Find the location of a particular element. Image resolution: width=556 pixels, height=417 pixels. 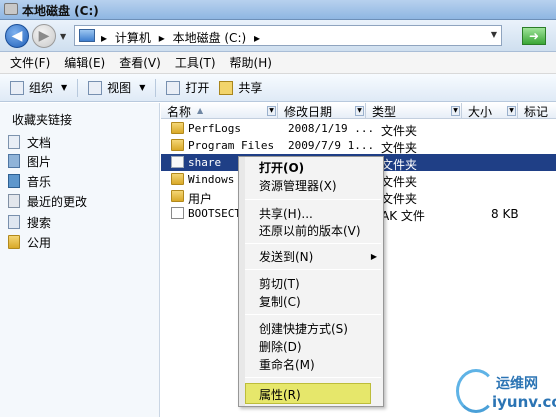

favorite-links-header: 收藏夹链接 is located at coordinates (42, 120).